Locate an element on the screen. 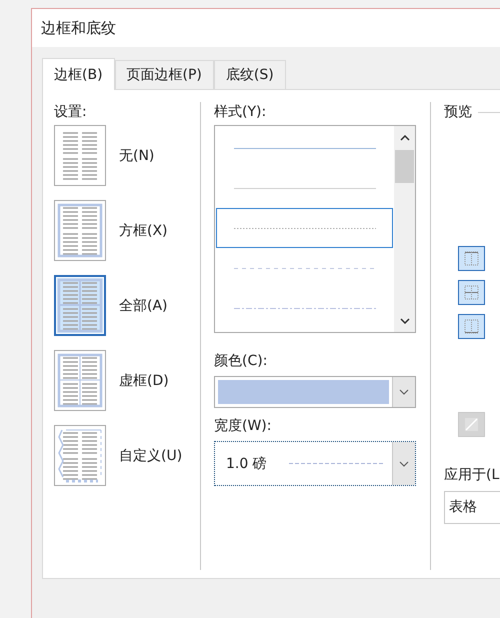  top-border-button is located at coordinates (471, 258).